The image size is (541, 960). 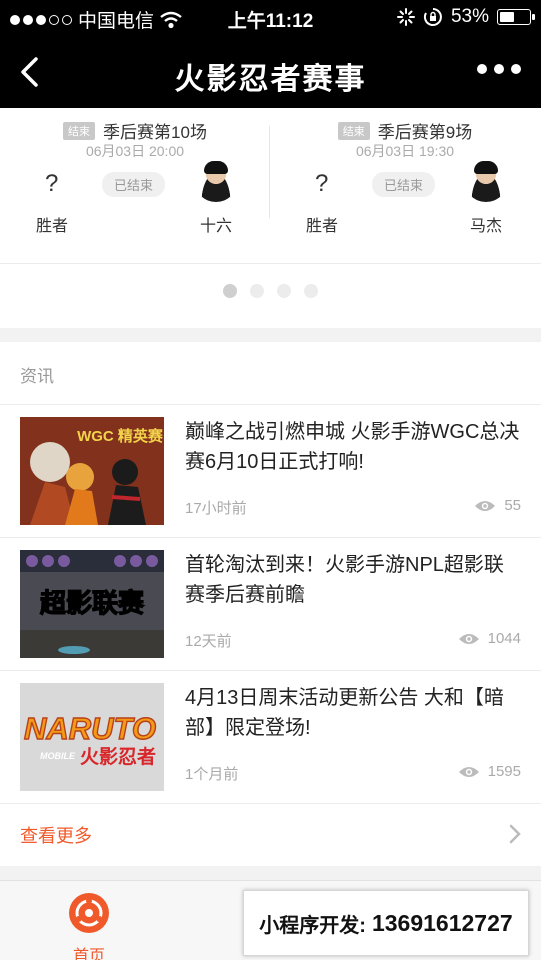 I want to click on thumbnail-badge: MOBILE, so click(x=58, y=756).